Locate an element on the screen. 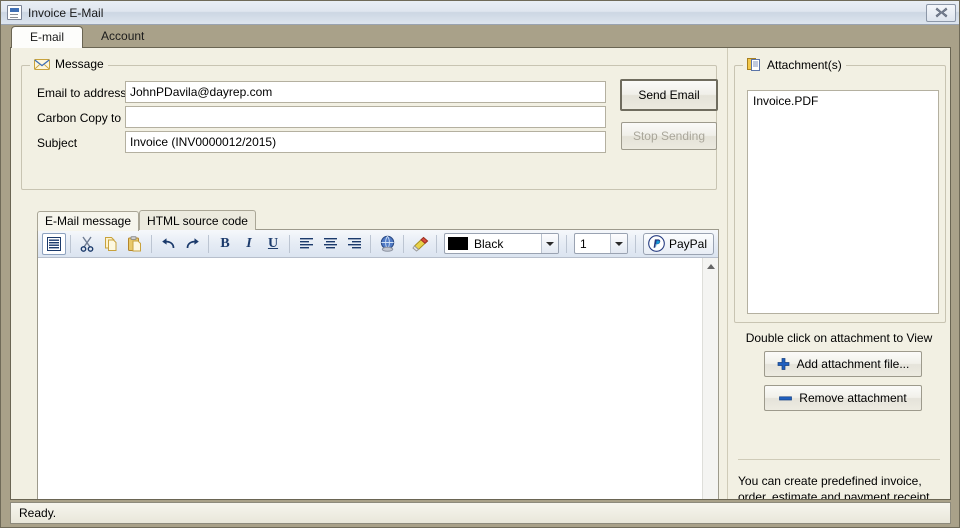  redo-icon is located at coordinates (192, 244).